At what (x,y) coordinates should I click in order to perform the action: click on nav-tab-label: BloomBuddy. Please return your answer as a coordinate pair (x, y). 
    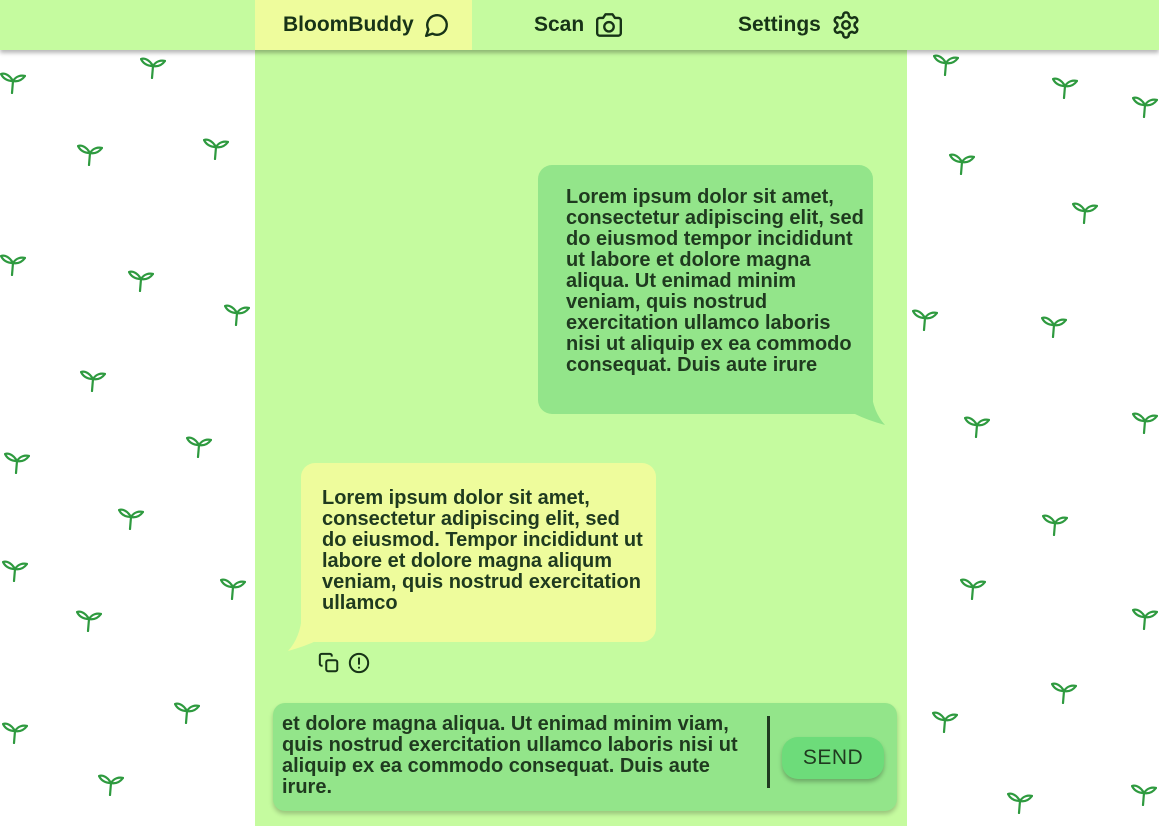
    Looking at the image, I should click on (348, 24).